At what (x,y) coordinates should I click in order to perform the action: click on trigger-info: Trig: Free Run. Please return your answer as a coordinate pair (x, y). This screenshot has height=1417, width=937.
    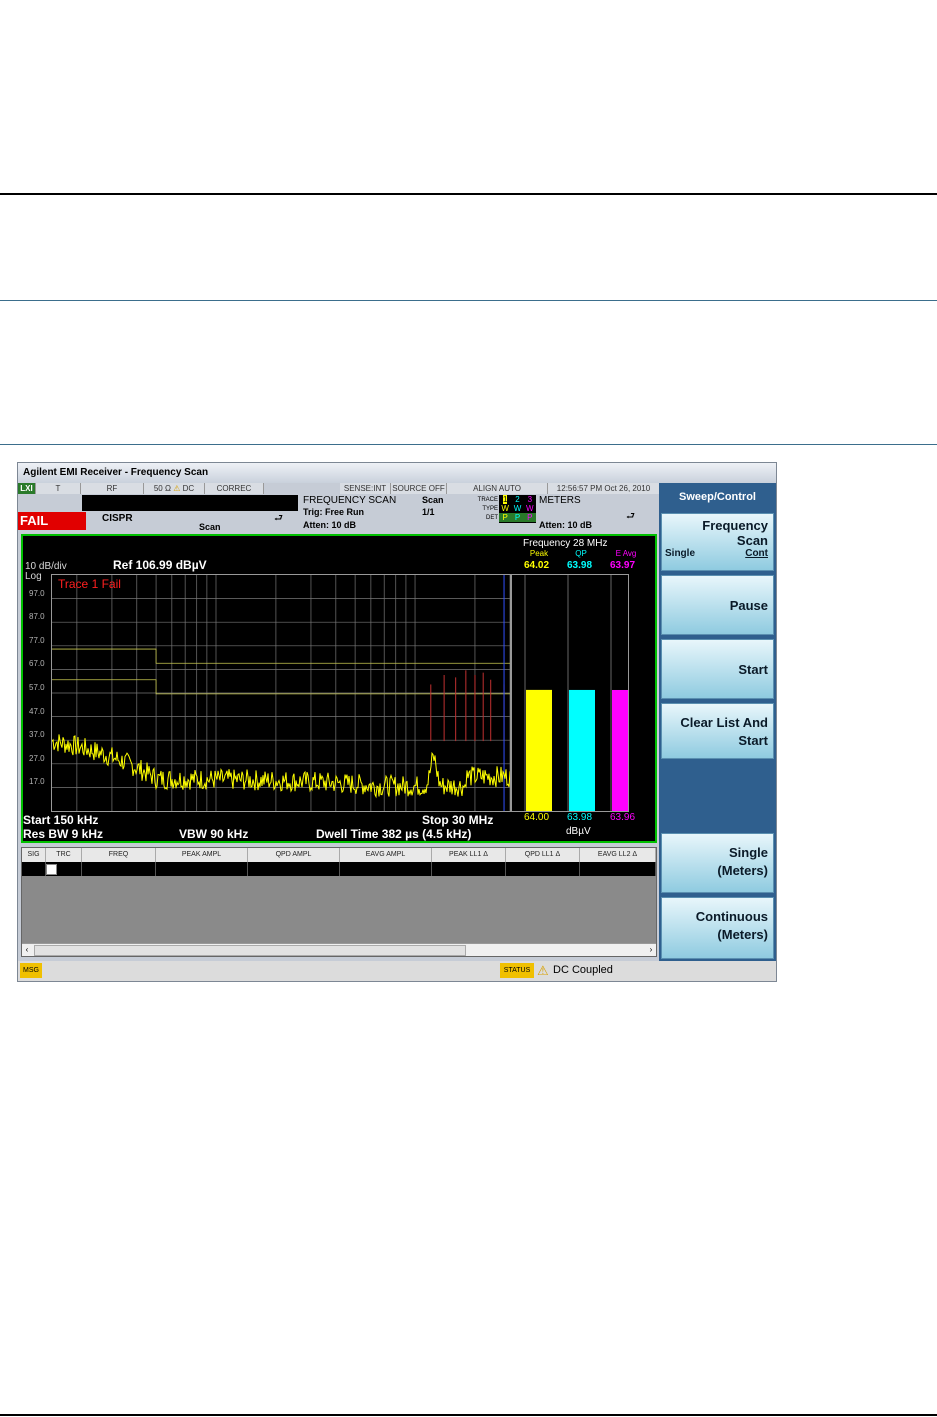
    Looking at the image, I should click on (334, 512).